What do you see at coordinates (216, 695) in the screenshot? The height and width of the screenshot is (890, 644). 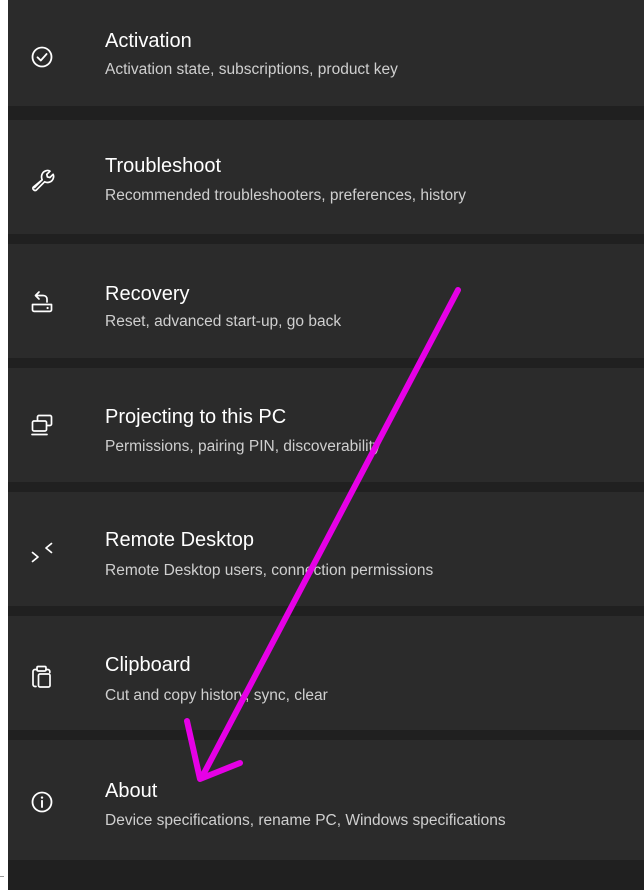 I see `settings-item-subtitle: Cut and copy history, sync, clear` at bounding box center [216, 695].